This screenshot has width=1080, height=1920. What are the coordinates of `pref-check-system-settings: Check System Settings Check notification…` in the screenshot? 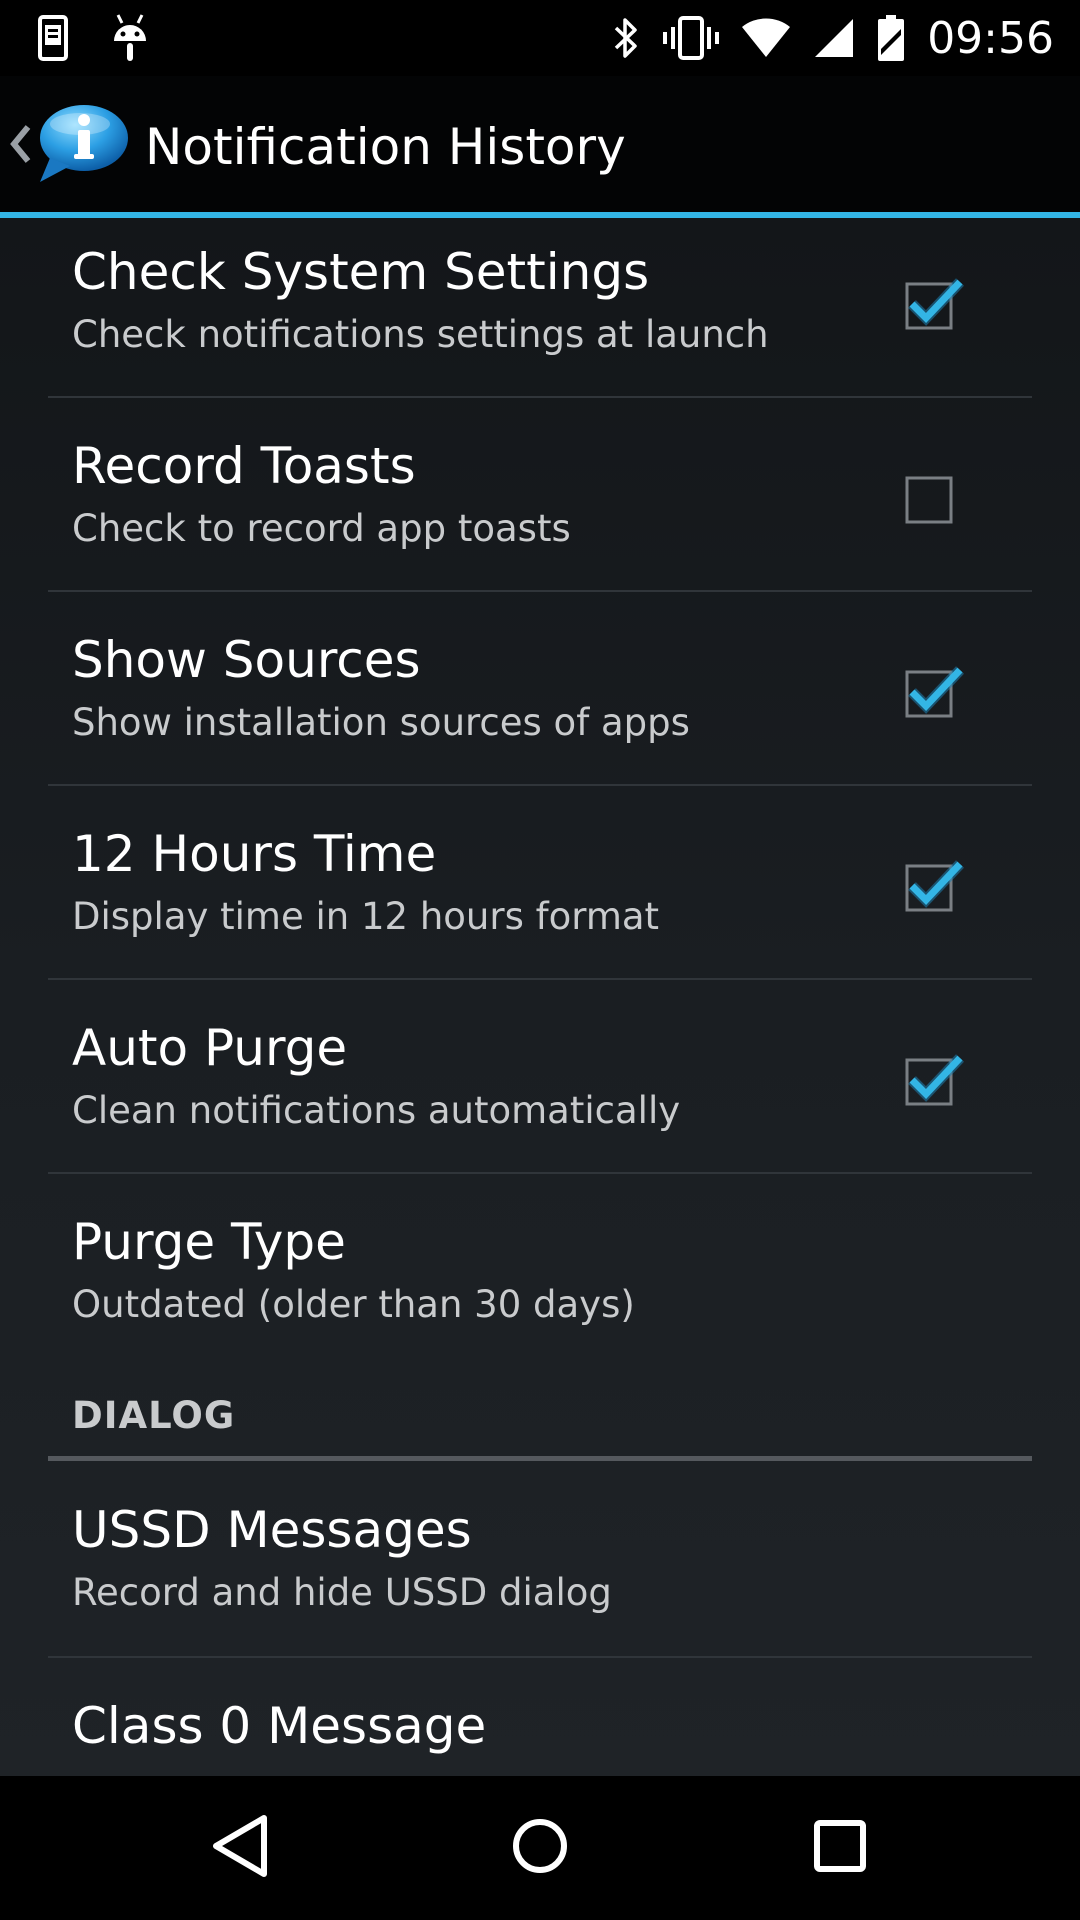 It's located at (540, 307).